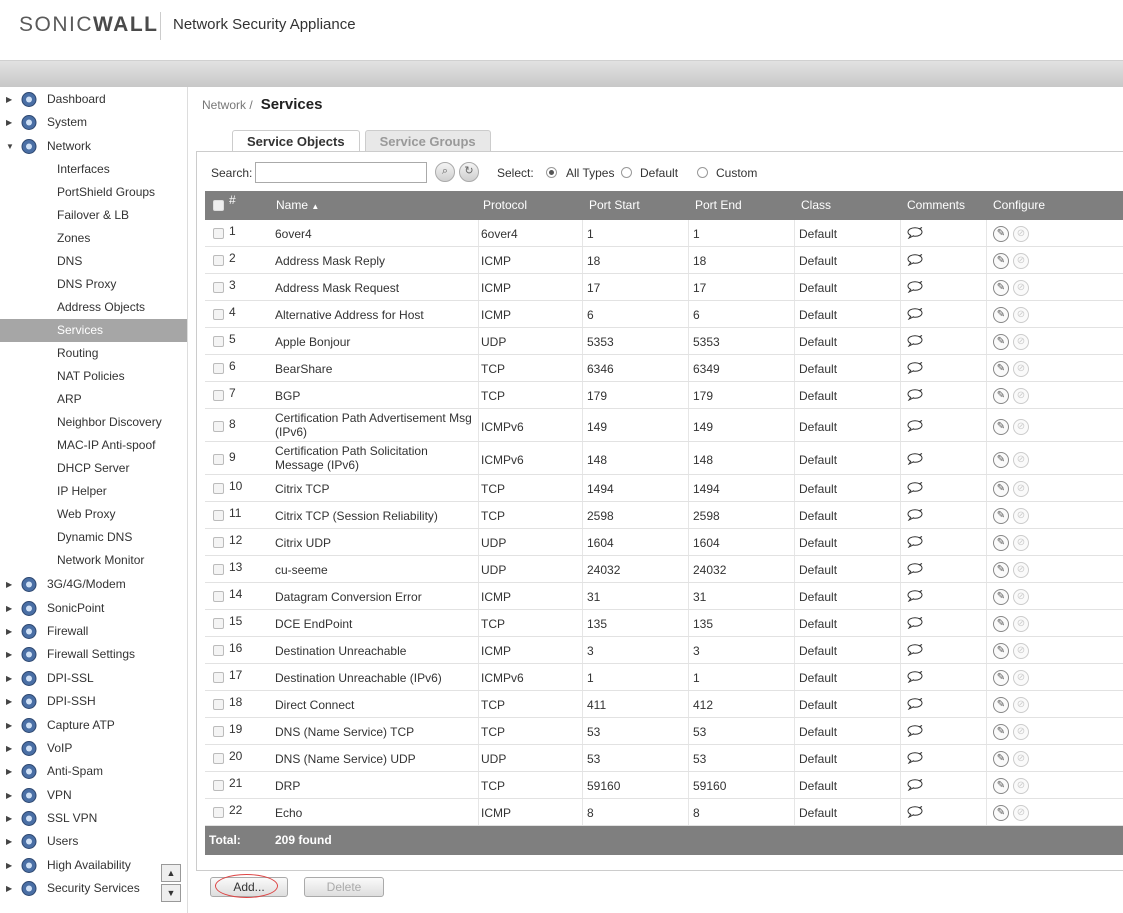 The width and height of the screenshot is (1123, 913). What do you see at coordinates (93, 331) in the screenshot?
I see `sidebar-item-services: Services` at bounding box center [93, 331].